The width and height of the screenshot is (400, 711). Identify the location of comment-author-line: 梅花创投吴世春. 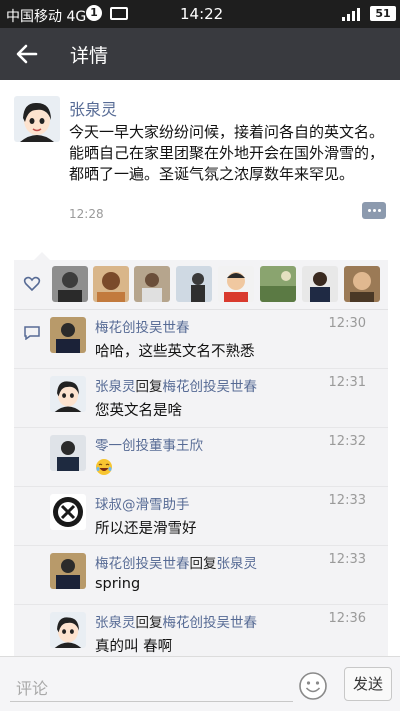
(142, 326).